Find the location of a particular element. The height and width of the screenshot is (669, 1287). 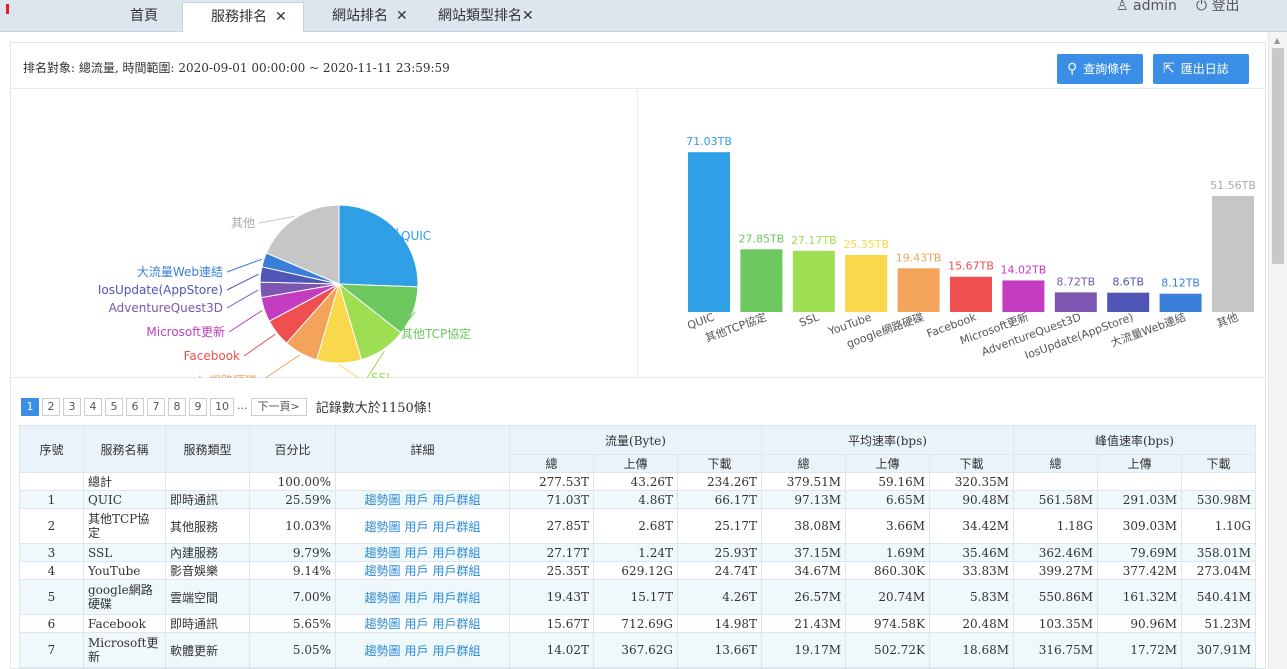

page-5: 5 is located at coordinates (114, 406).